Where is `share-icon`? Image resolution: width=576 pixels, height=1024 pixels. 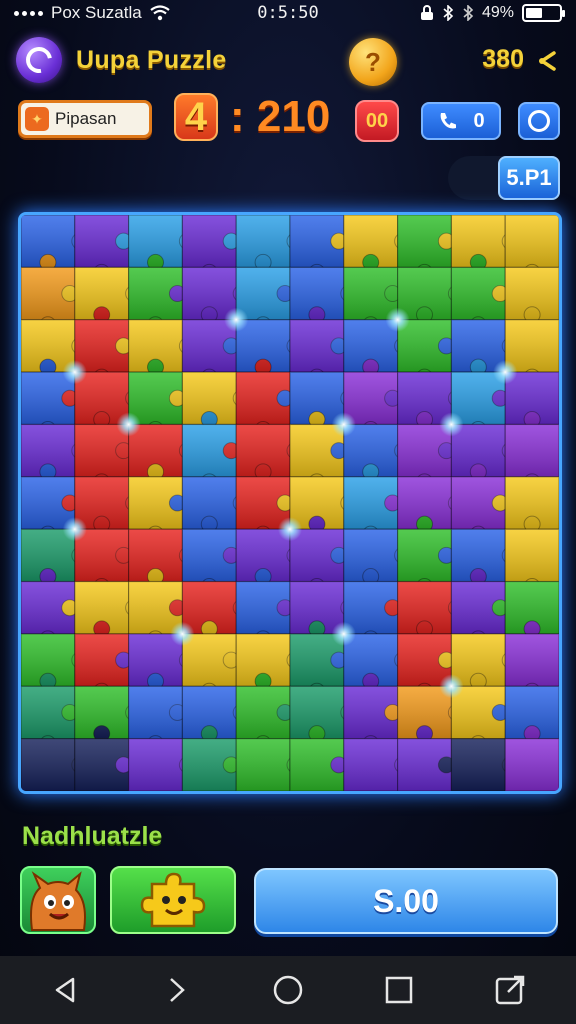 share-icon is located at coordinates (547, 61).